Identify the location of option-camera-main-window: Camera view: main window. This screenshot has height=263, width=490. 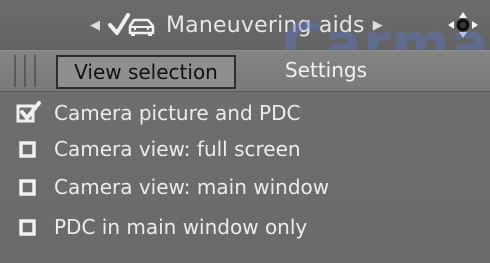
(172, 187).